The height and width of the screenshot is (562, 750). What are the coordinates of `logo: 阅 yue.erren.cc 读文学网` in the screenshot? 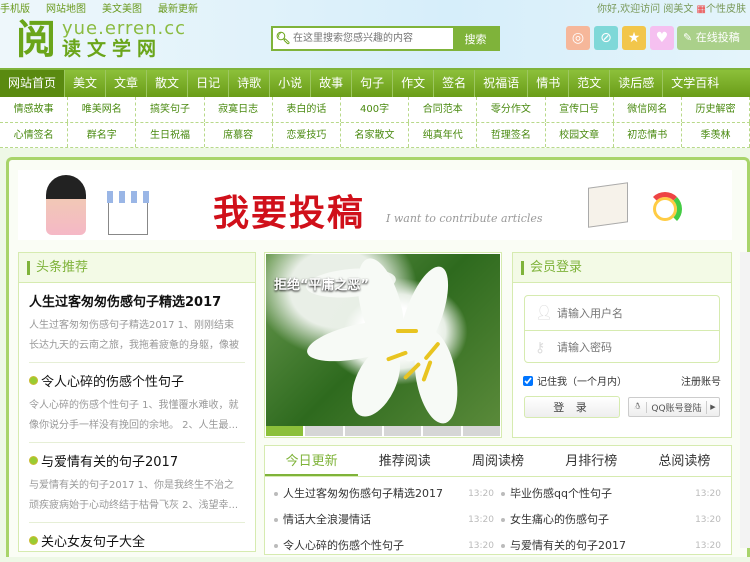 It's located at (101, 39).